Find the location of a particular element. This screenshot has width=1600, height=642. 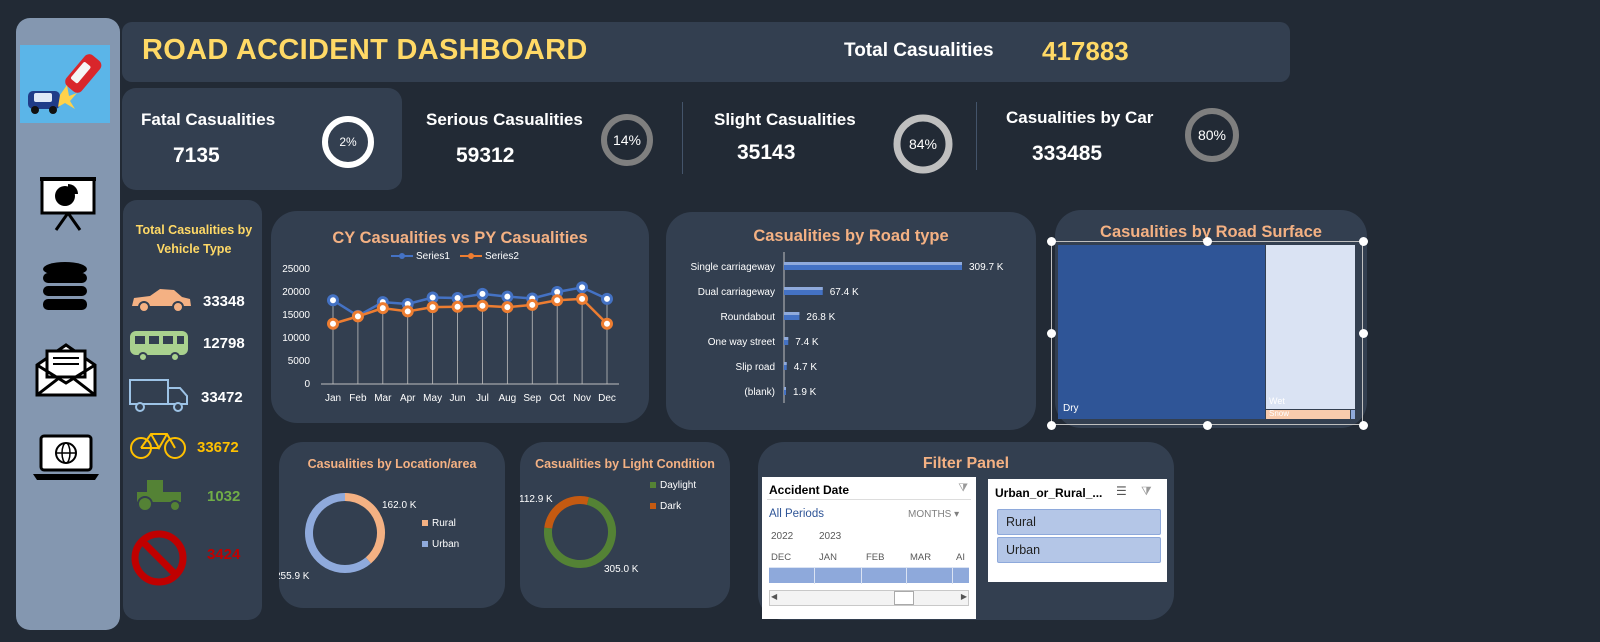

timeline-year: 2023 is located at coordinates (830, 536).